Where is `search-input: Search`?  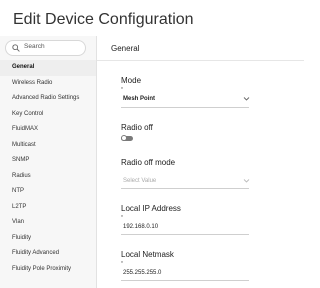
search-input: Search is located at coordinates (45, 48).